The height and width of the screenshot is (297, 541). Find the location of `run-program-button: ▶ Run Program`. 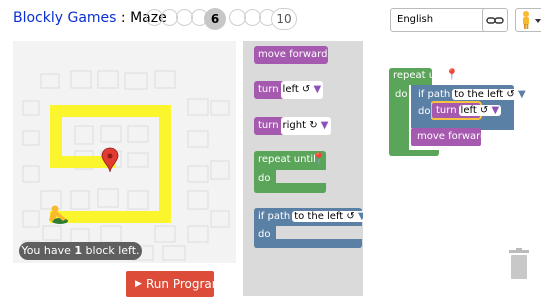

run-program-button: ▶ Run Program is located at coordinates (174, 284).